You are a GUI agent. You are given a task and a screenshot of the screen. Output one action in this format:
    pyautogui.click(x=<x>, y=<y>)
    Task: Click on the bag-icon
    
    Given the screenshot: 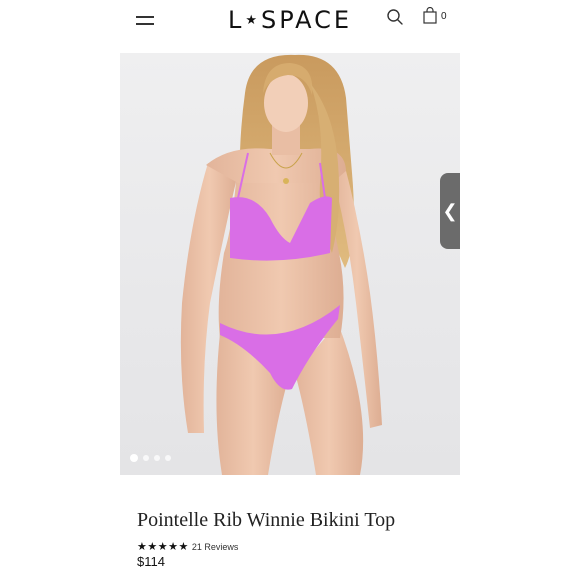 What is the action you would take?
    pyautogui.click(x=430, y=15)
    